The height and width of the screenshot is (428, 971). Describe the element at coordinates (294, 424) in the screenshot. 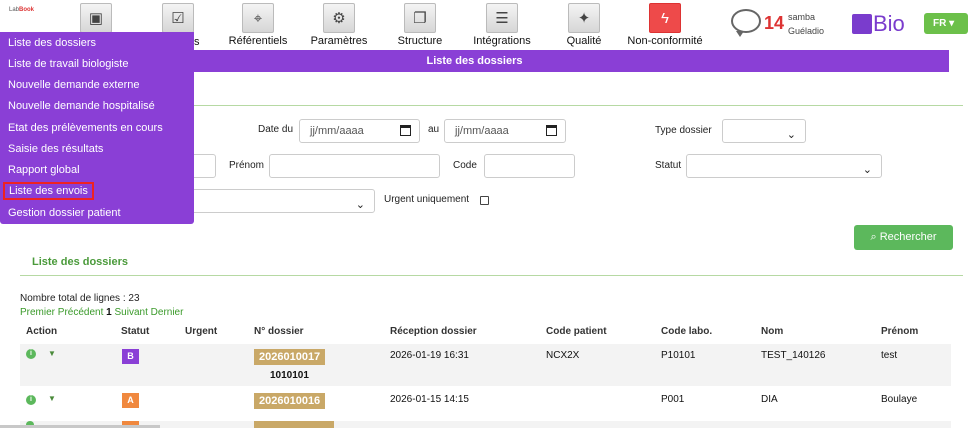

I see `dossier-number` at that location.